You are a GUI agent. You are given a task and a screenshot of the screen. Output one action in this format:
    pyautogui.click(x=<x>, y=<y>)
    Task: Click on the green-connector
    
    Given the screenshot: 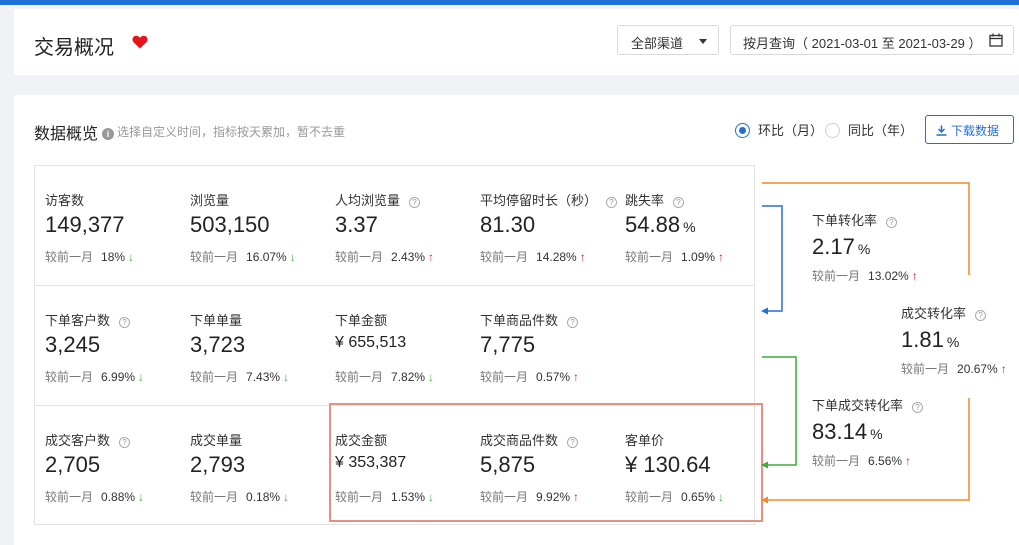 What is the action you would take?
    pyautogui.click(x=779, y=411)
    